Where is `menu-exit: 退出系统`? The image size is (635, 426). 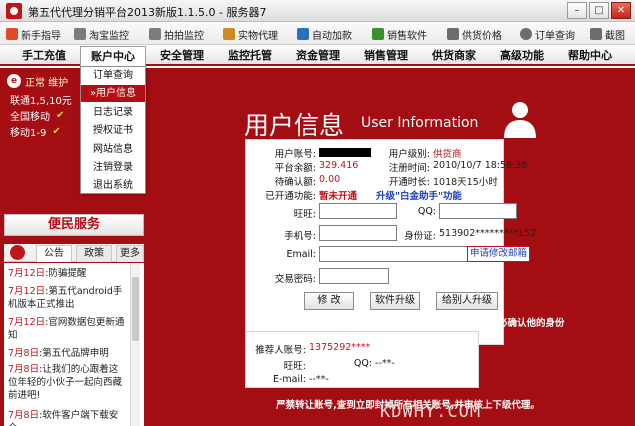
menu-exit: 退出系统 is located at coordinates (113, 185).